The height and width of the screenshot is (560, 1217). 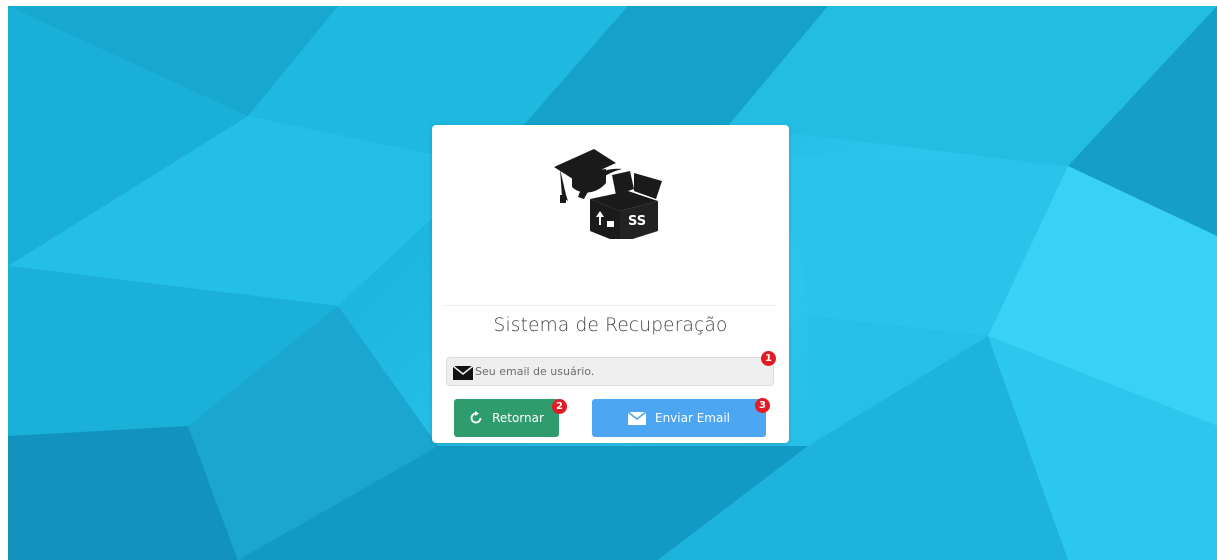 What do you see at coordinates (559, 406) in the screenshot?
I see `step-badge-2: 2` at bounding box center [559, 406].